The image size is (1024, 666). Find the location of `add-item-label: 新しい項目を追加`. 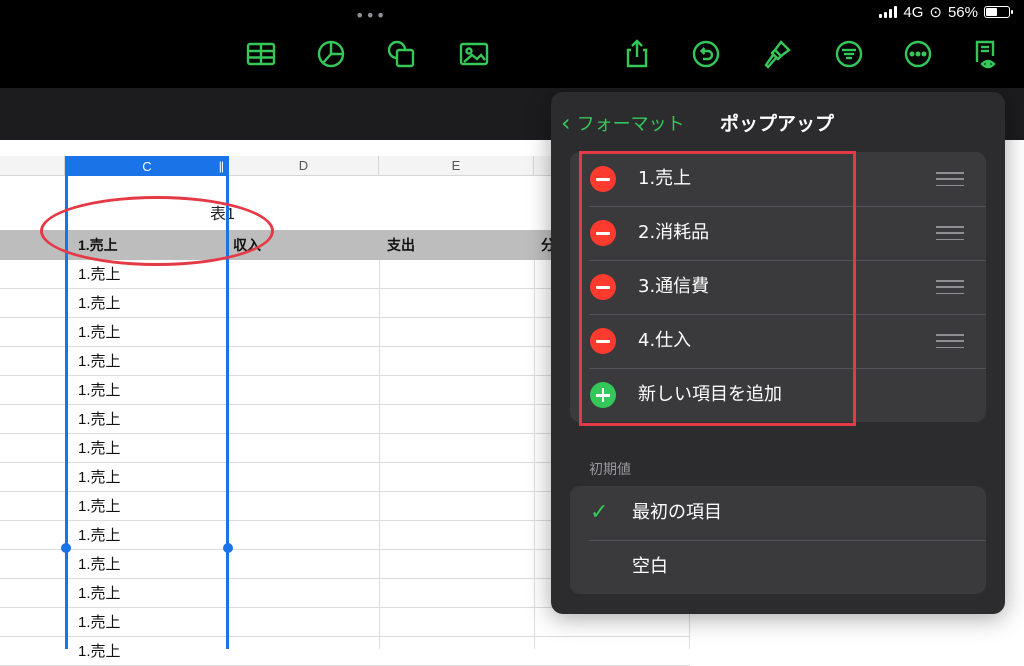

add-item-label: 新しい項目を追加 is located at coordinates (710, 394).